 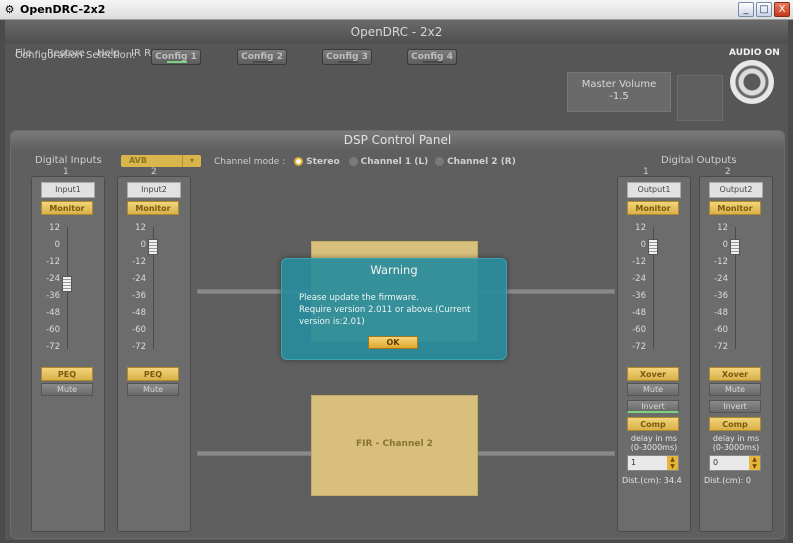 I want to click on window-title: OpenDRC-2x2, so click(x=63, y=9).